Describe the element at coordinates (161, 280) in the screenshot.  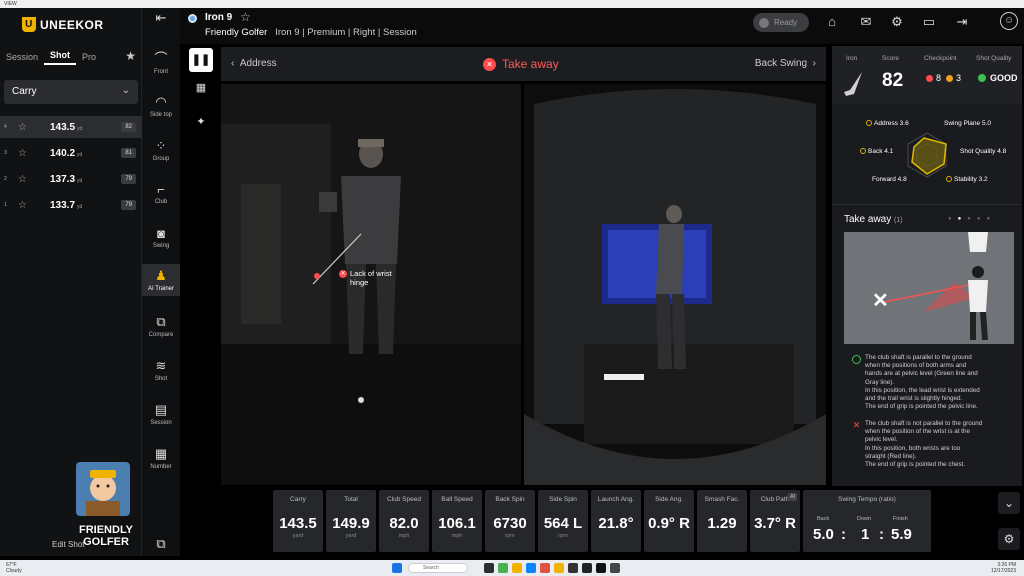
I see `menu-ai-trainer: ♟ AI Trainer` at that location.